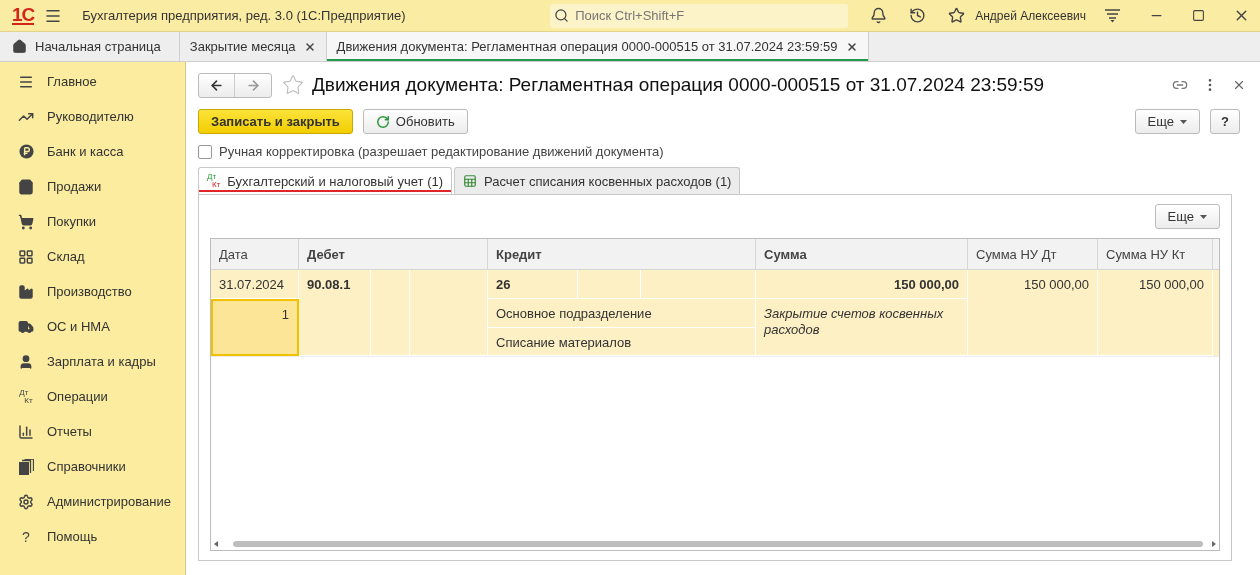  I want to click on window-tab: Движения документа: Регламентная операция 0000-000515 от 31.07.2024 23:59:59, so click(597, 46).